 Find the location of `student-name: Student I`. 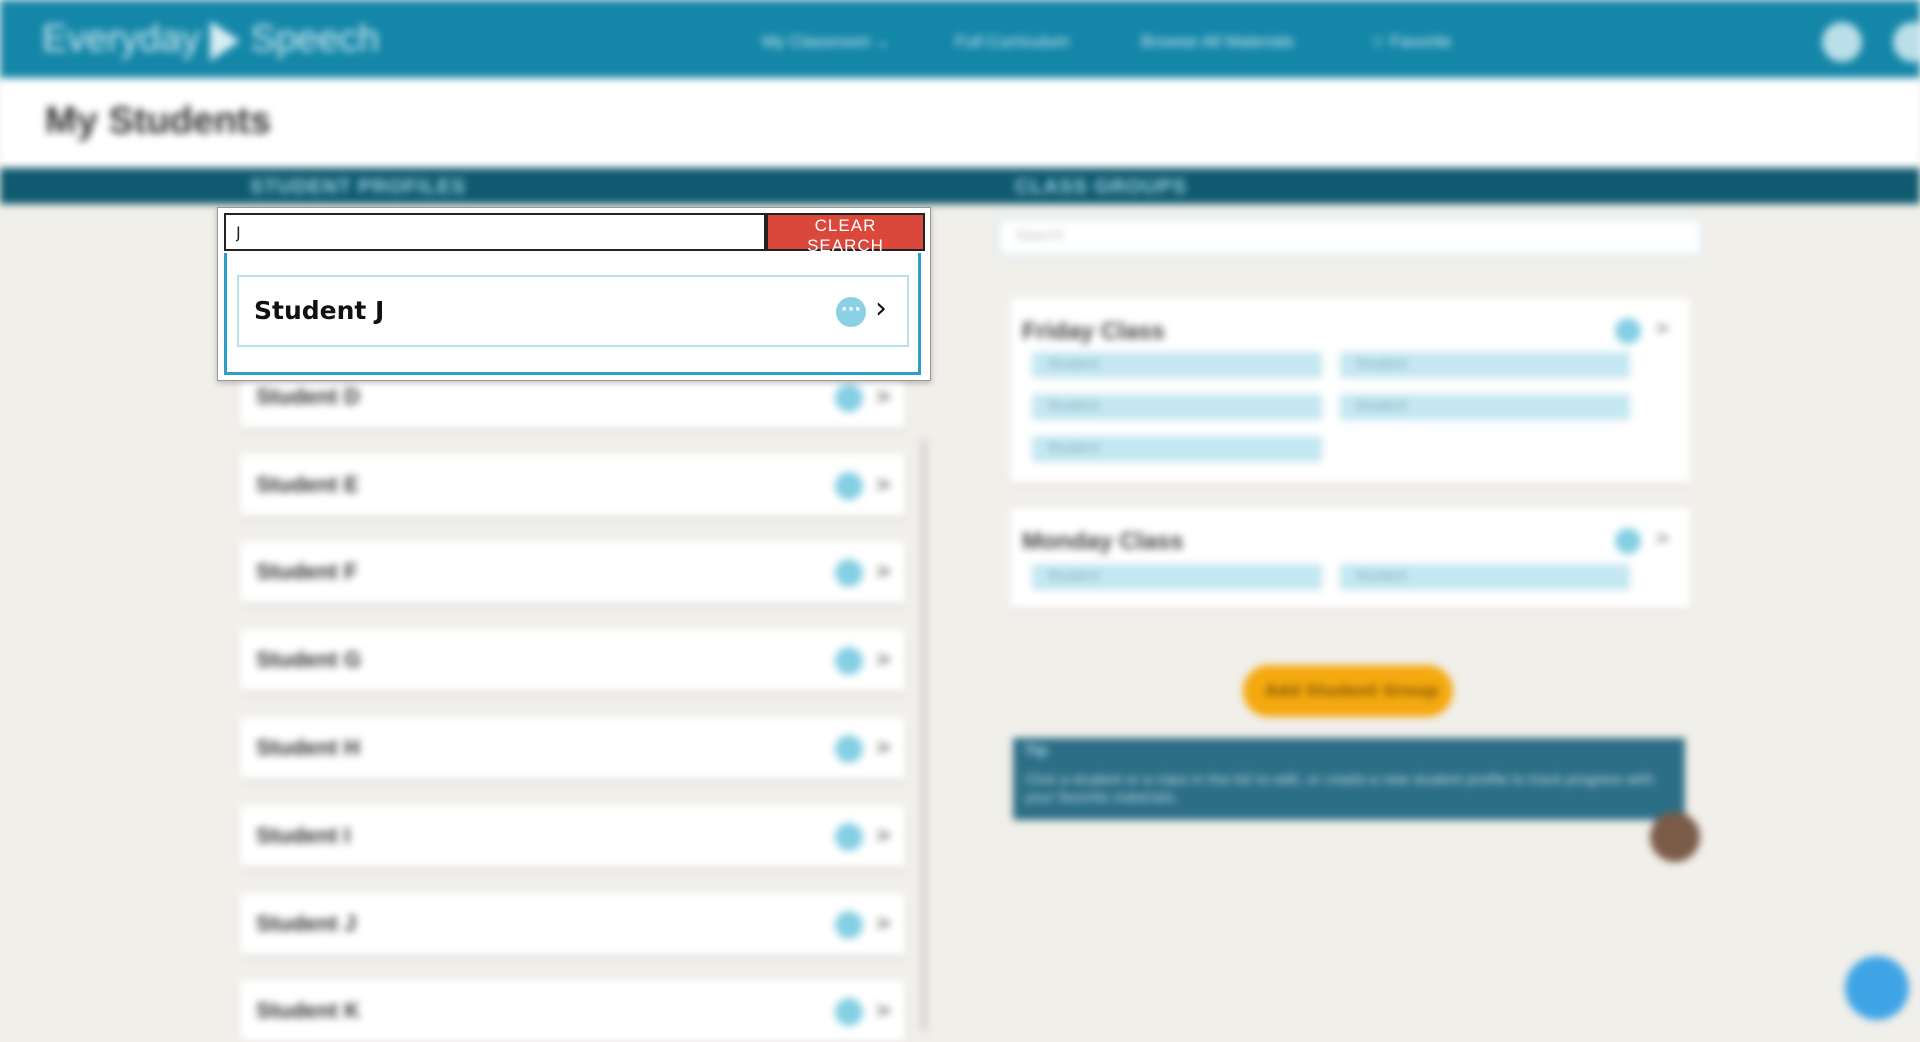

student-name: Student I is located at coordinates (303, 835).